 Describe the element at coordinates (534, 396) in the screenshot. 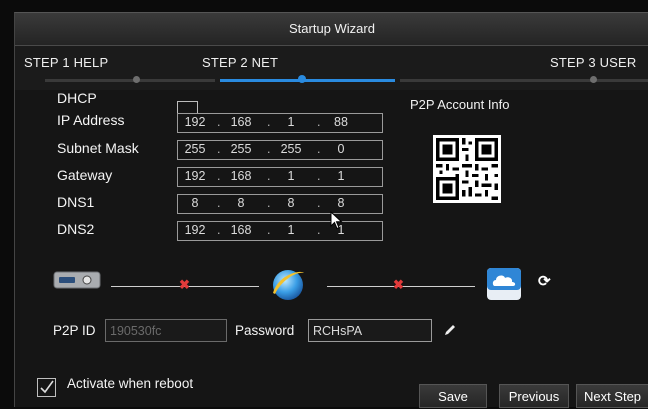

I see `previous-button: Previous` at that location.